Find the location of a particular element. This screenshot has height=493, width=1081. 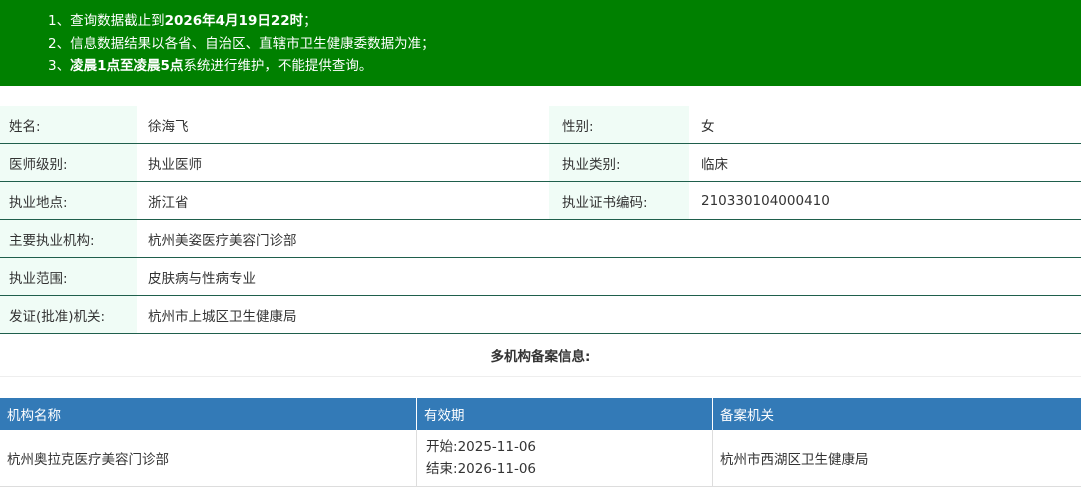

info-row-location: 执业地点: 浙江省 执业证书编码: 210330104000410 is located at coordinates (540, 201).